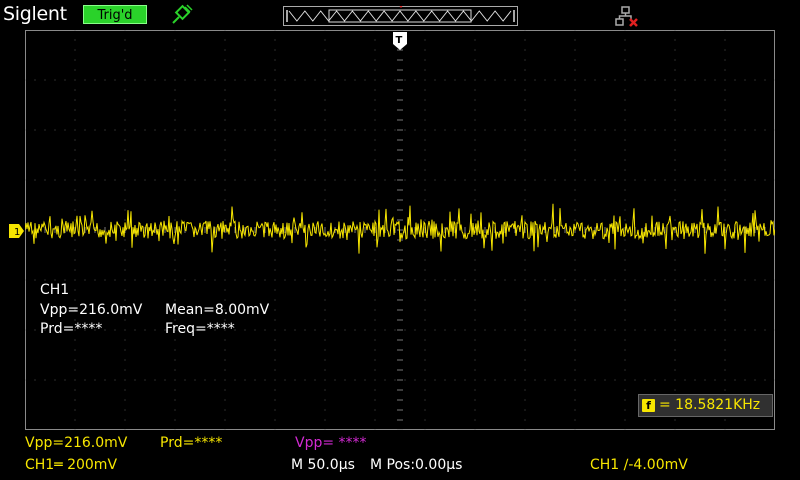 Image resolution: width=800 pixels, height=480 pixels. I want to click on brand-label: Siglent, so click(35, 14).